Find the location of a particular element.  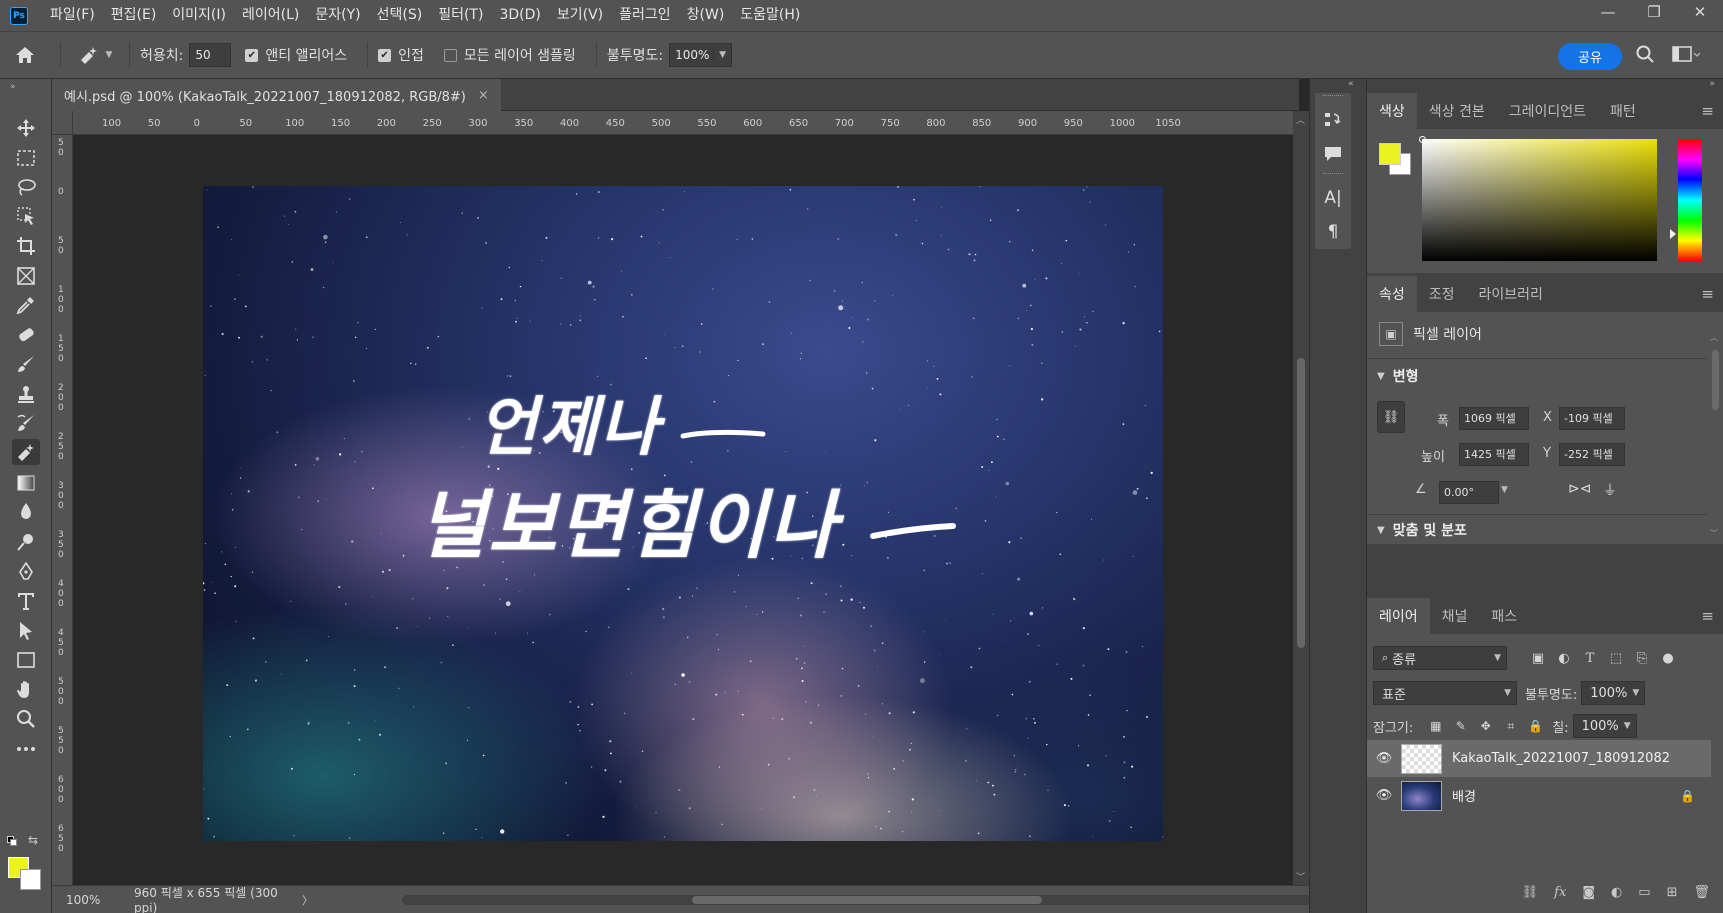

maximize-button: ❐ is located at coordinates (1654, 12).